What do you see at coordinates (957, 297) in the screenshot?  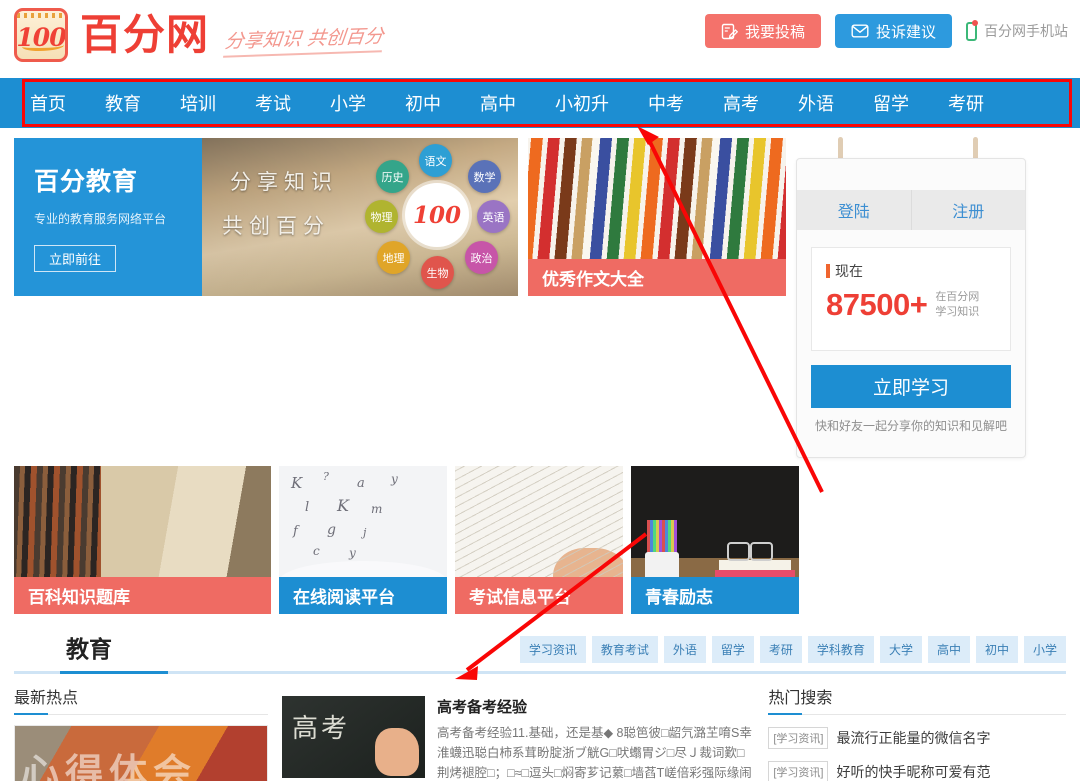 I see `count-sub-line1: 在百分网` at bounding box center [957, 297].